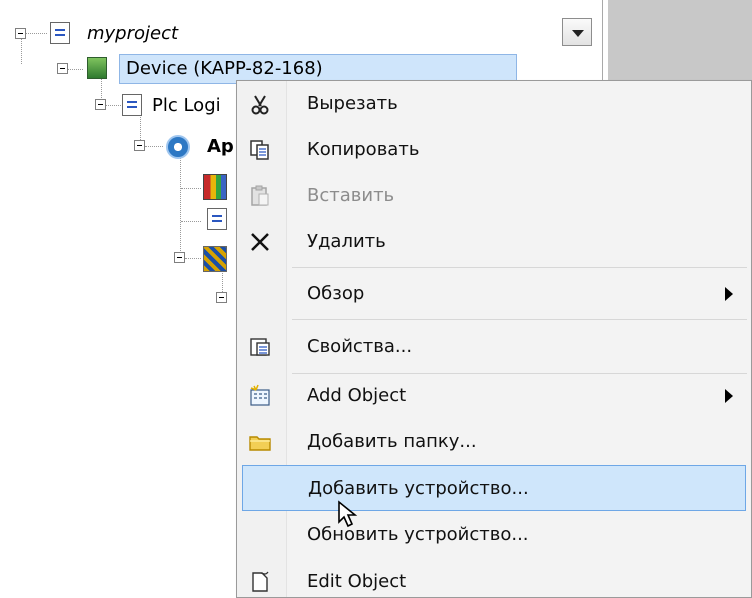 The height and width of the screenshot is (598, 752). Describe the element at coordinates (260, 395) in the screenshot. I see `add-object-icon` at that location.